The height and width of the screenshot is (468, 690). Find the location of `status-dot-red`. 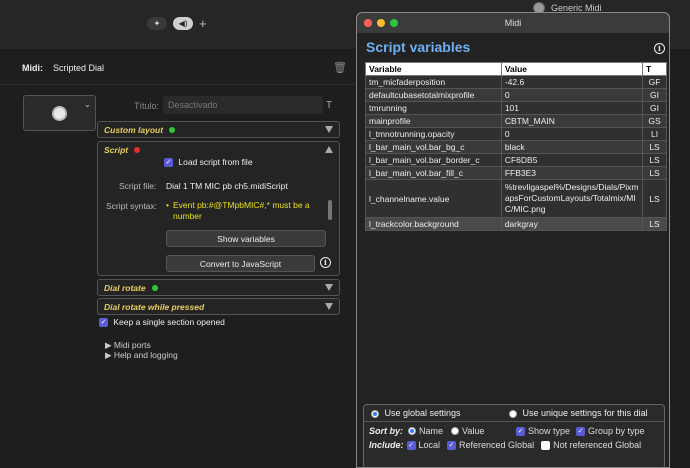

status-dot-red is located at coordinates (137, 149).